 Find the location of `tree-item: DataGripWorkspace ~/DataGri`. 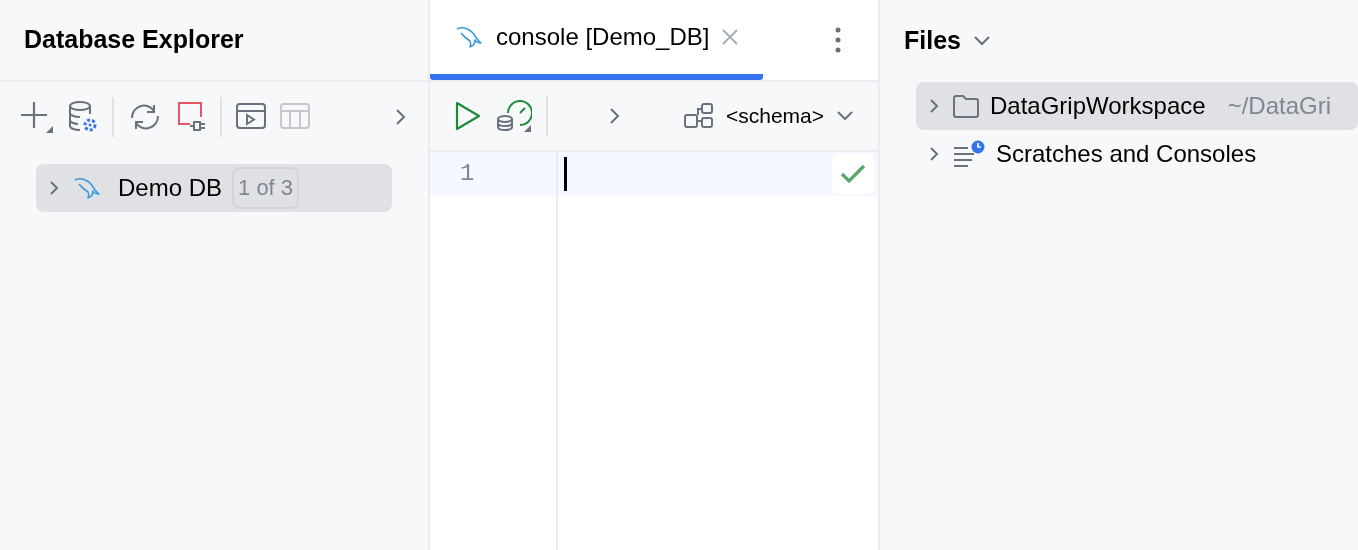

tree-item: DataGripWorkspace ~/DataGri is located at coordinates (1137, 106).